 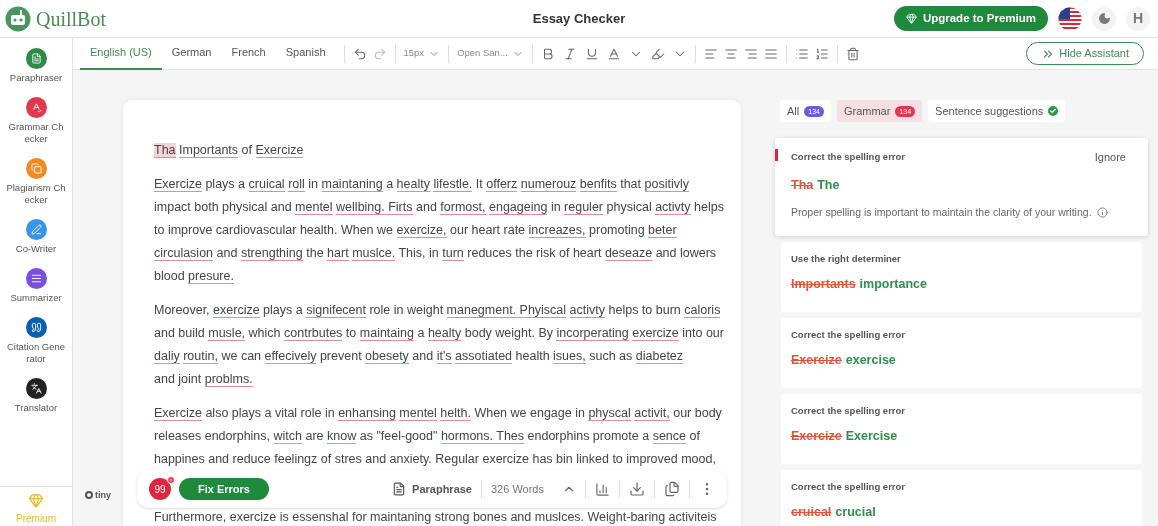 I want to click on misspelled-word: contrbutes, so click(x=313, y=333).